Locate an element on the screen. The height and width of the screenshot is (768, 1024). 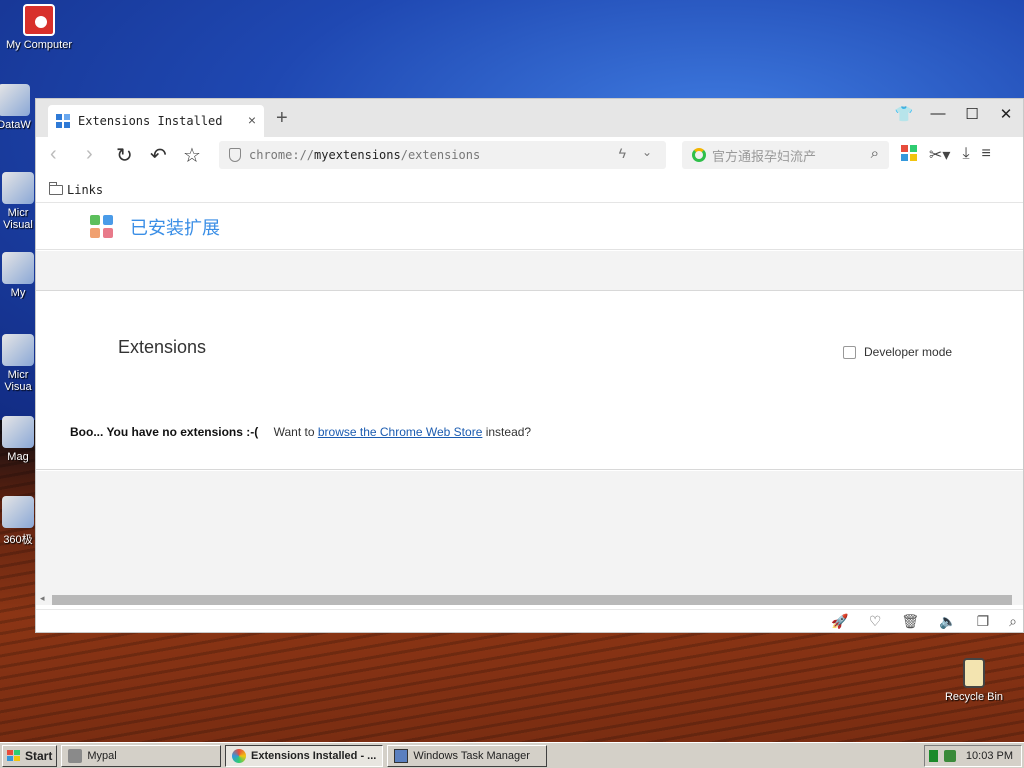
trash-icon: 🗑 is located at coordinates (910, 621).